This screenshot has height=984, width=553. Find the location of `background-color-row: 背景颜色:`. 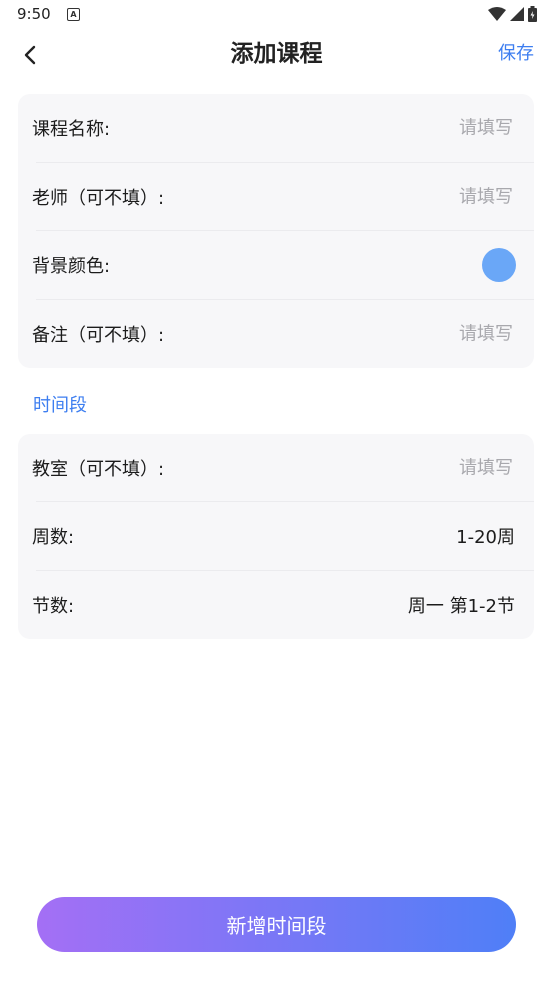

background-color-row: 背景颜色: is located at coordinates (276, 265).